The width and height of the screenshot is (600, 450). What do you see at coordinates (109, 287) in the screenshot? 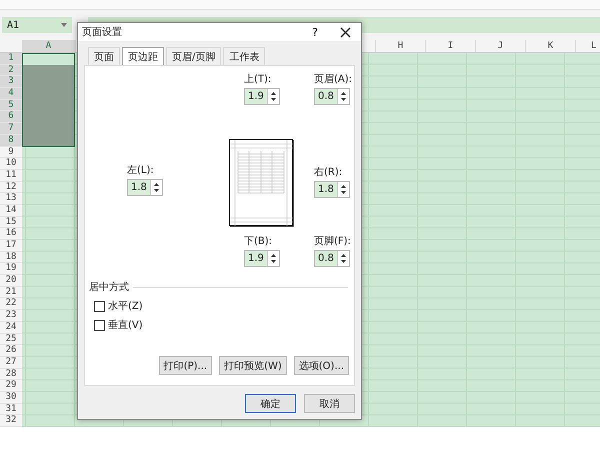
I see `group-title: 居中方式` at bounding box center [109, 287].